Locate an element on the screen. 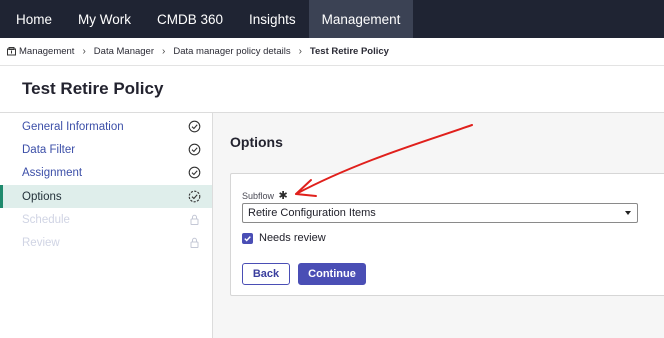 This screenshot has width=664, height=338. back-button: Back is located at coordinates (266, 274).